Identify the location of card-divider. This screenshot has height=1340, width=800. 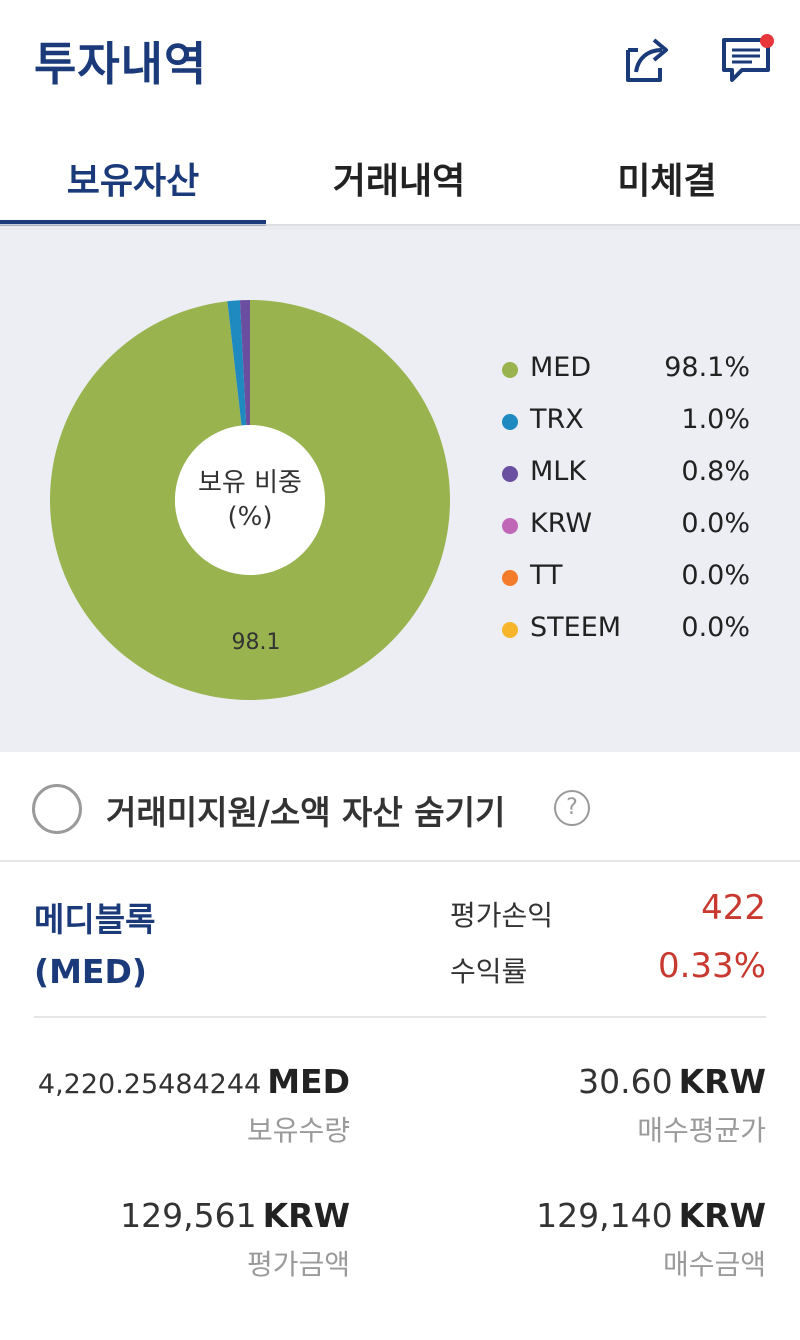
(400, 1017).